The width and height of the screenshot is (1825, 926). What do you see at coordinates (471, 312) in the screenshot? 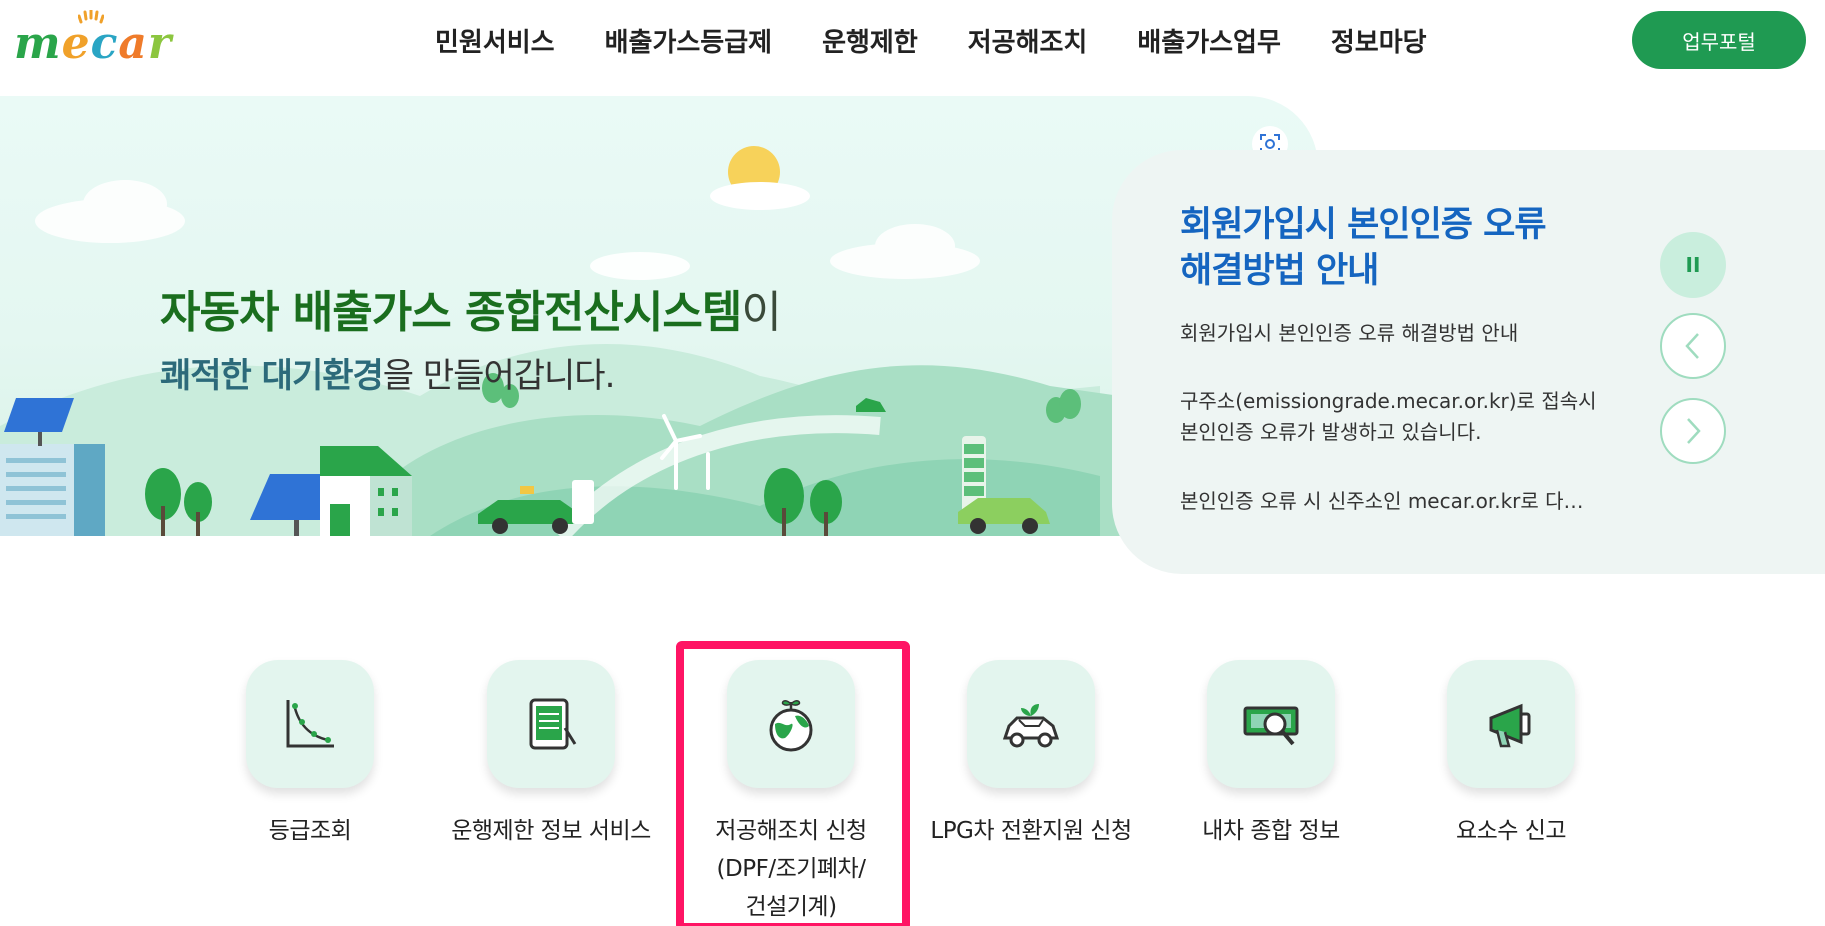
I see `hero-title: 자동차 배출가스 종합전산시스템이` at bounding box center [471, 312].